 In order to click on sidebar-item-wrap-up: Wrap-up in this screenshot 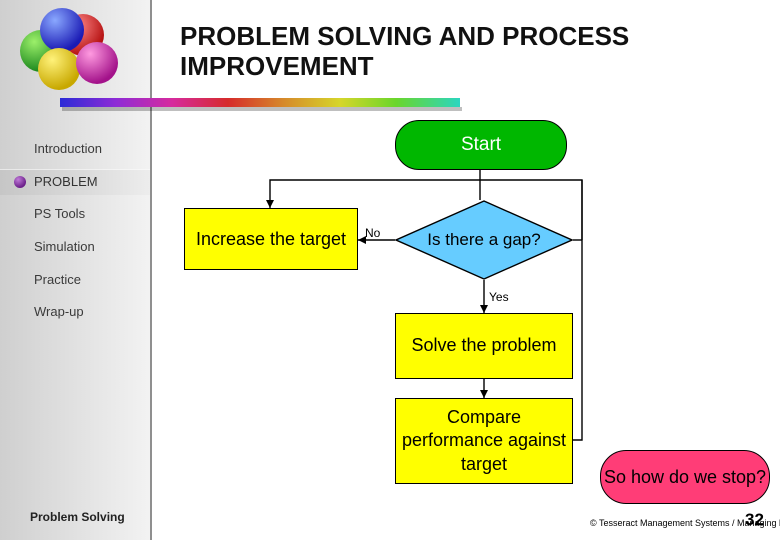, I will do `click(59, 311)`.